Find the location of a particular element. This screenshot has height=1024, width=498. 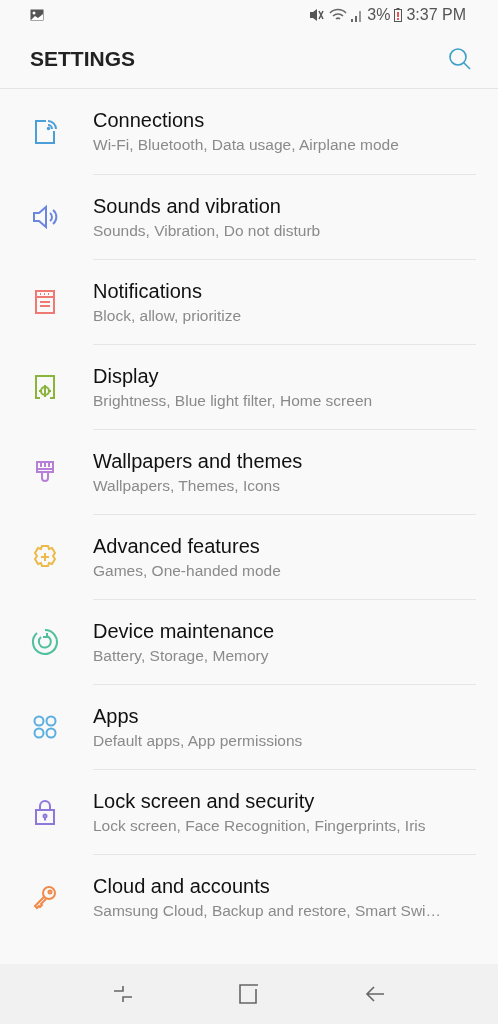

settings-item: Lock screen and security Lock screen, Face Recognition, Fingerprints, Iris is located at coordinates (238, 811).